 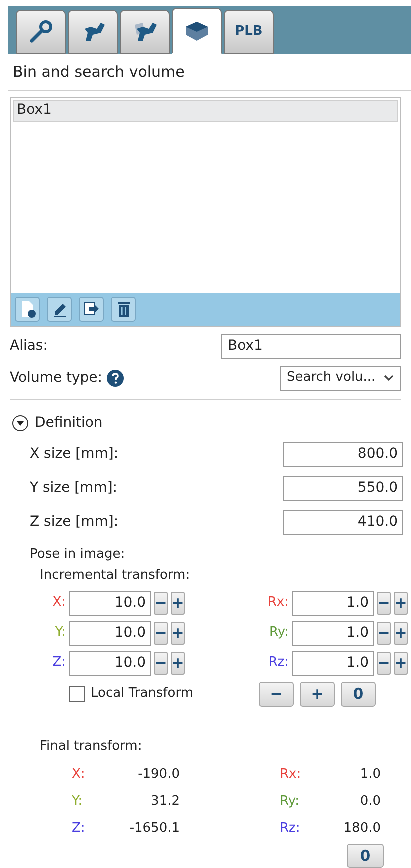 I want to click on checkbox, so click(x=77, y=694).